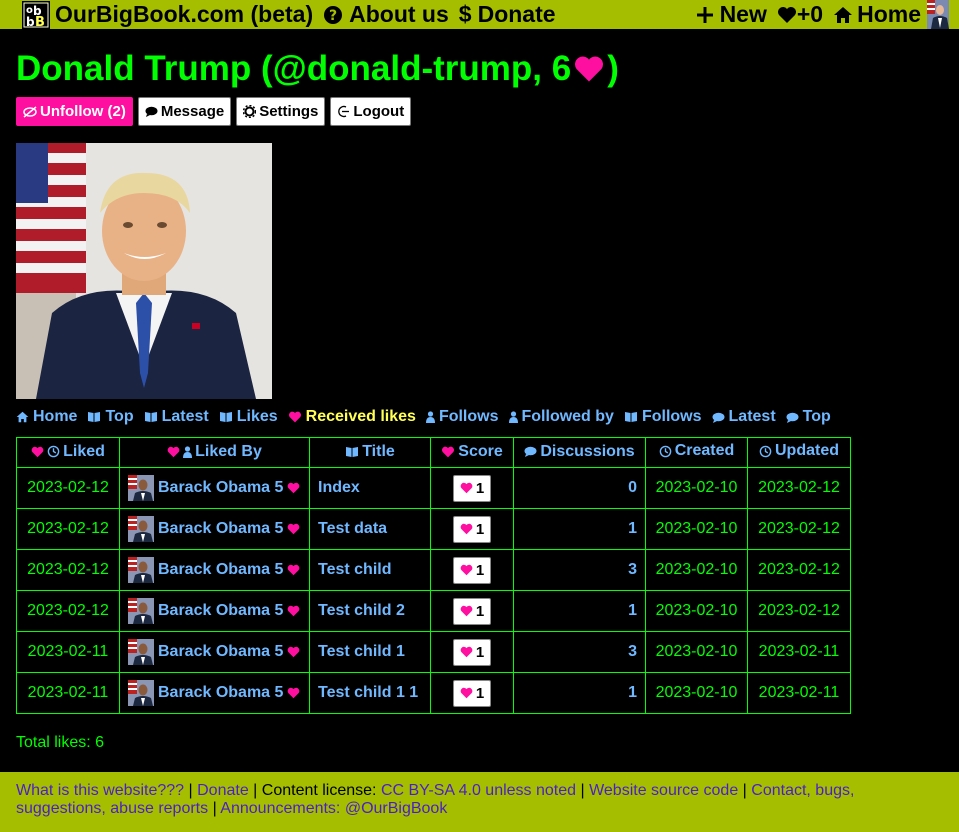 This screenshot has width=959, height=832. Describe the element at coordinates (663, 790) in the screenshot. I see `footer-source-link: Website source code` at that location.